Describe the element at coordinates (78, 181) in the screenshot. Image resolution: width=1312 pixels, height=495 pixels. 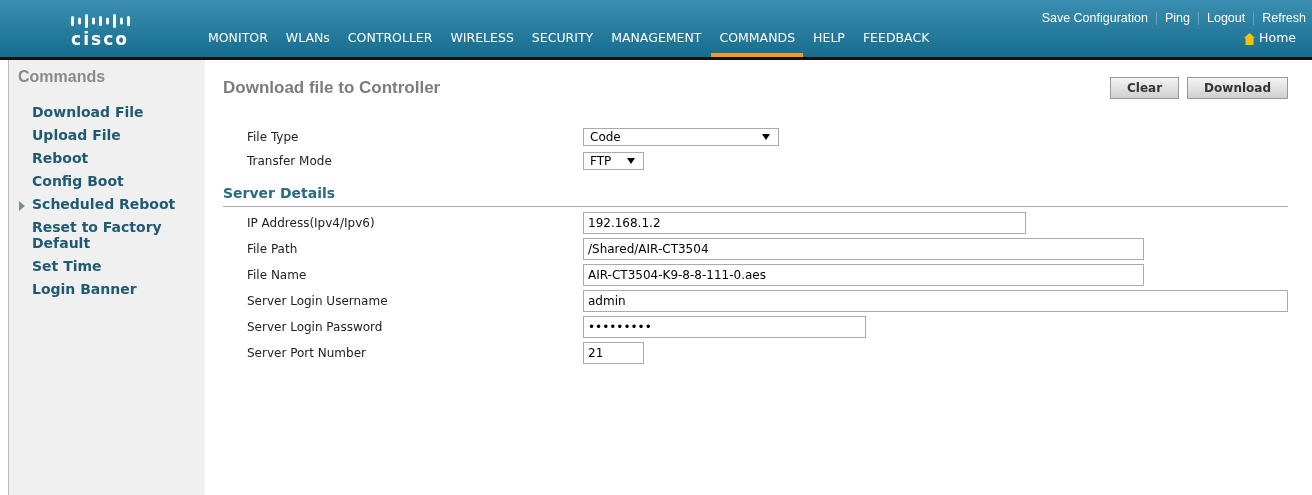
I see `sidebar-item: Config Boot` at that location.